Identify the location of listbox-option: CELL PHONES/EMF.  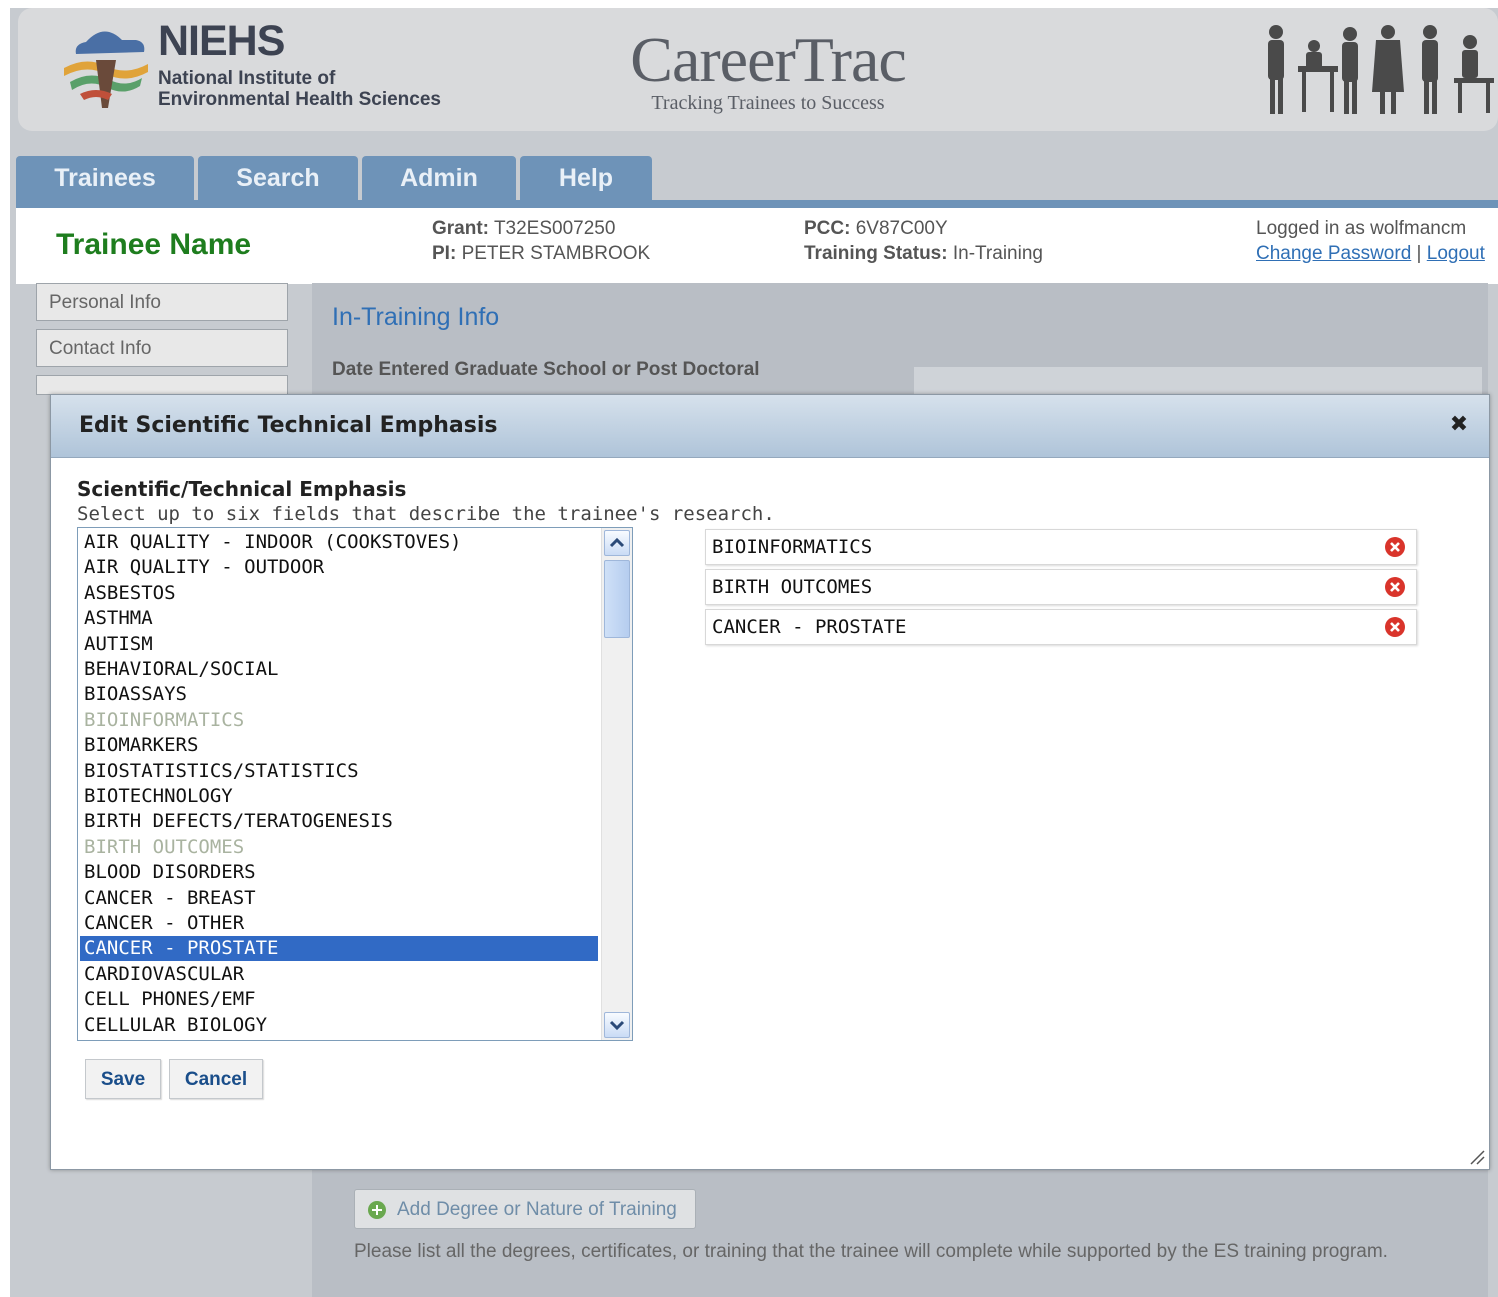
(339, 999).